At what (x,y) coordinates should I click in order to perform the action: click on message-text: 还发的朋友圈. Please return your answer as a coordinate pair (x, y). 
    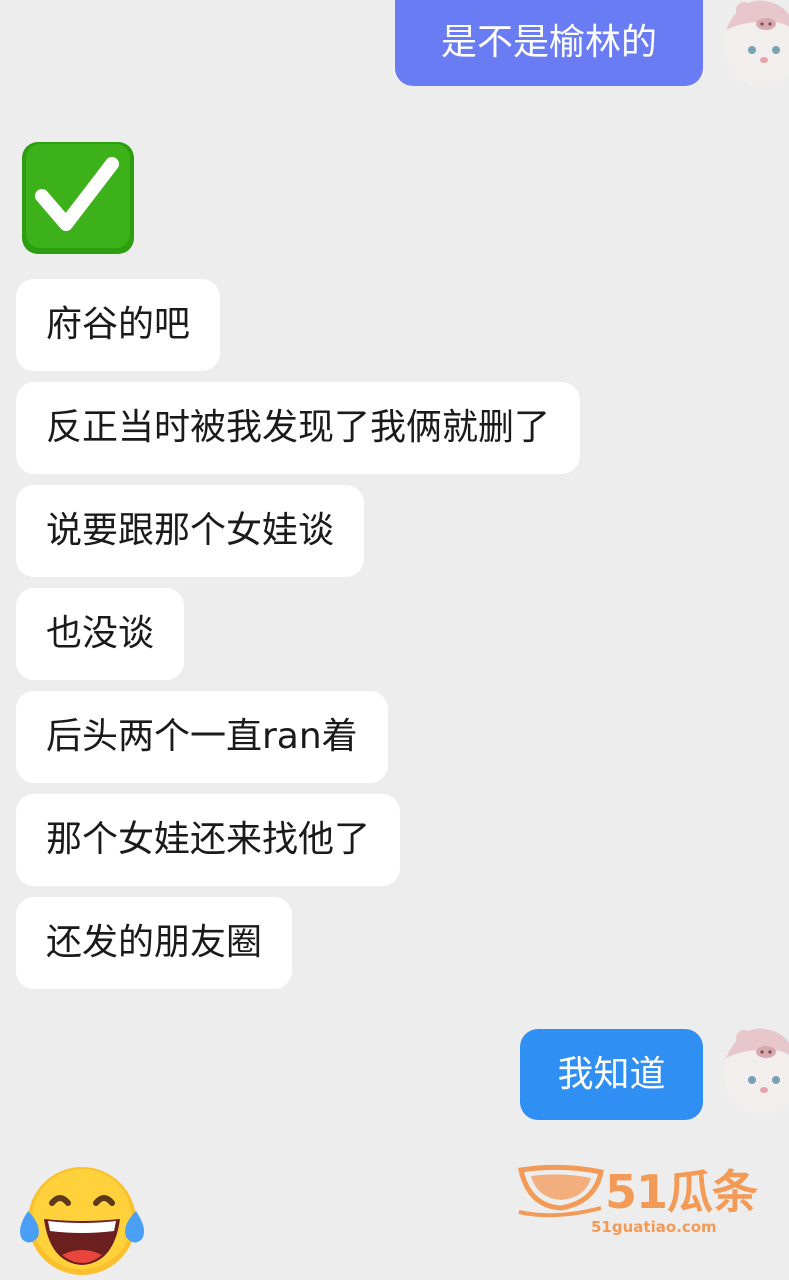
    Looking at the image, I should click on (154, 942).